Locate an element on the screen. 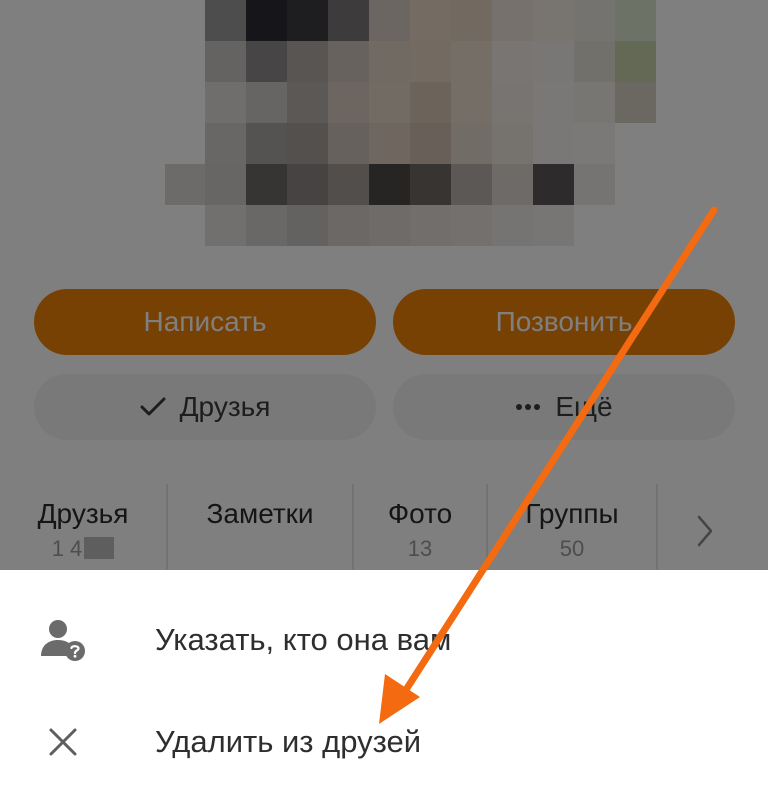 This screenshot has height=809, width=768. menu-item-specify-relation: Указать, кто она вам is located at coordinates (384, 640).